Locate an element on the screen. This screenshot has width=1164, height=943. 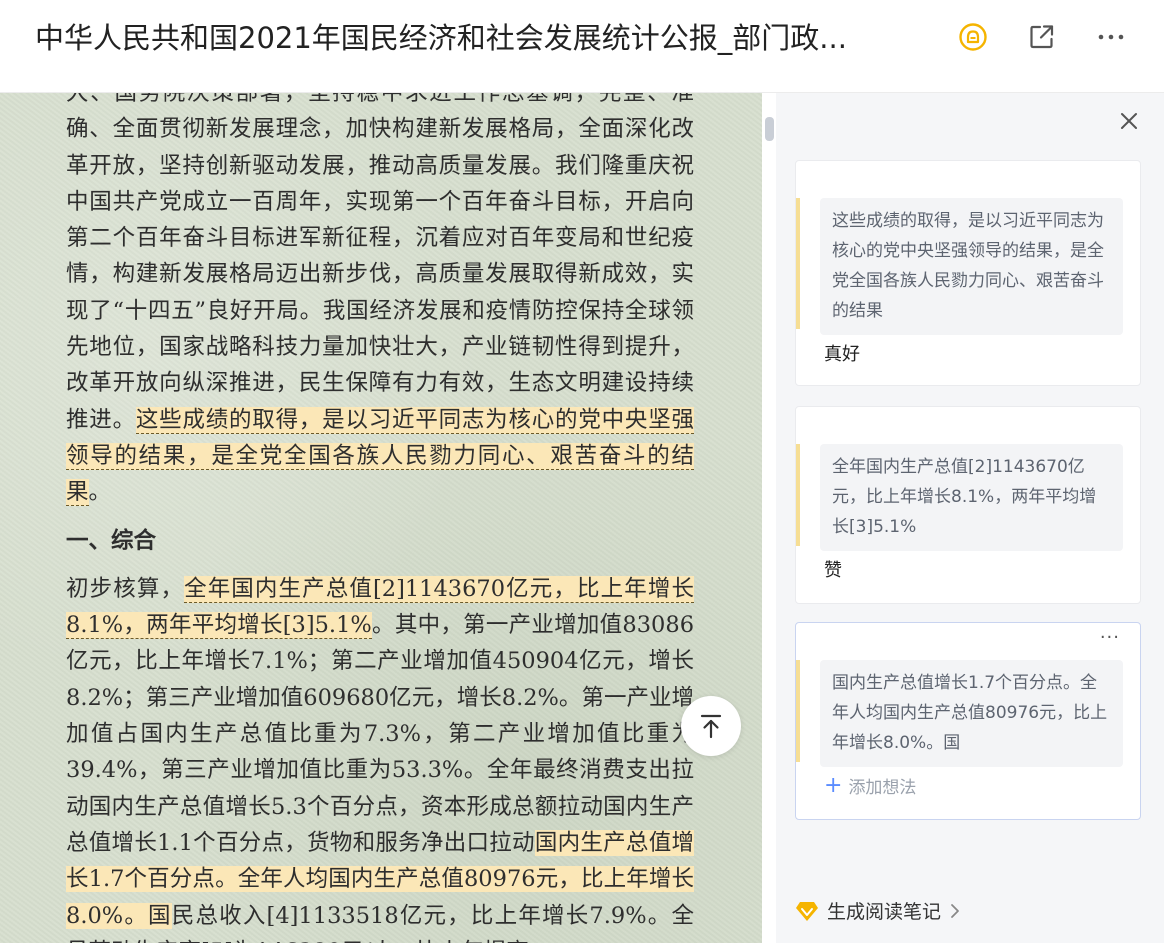
scrollbar-thumb is located at coordinates (769, 129).